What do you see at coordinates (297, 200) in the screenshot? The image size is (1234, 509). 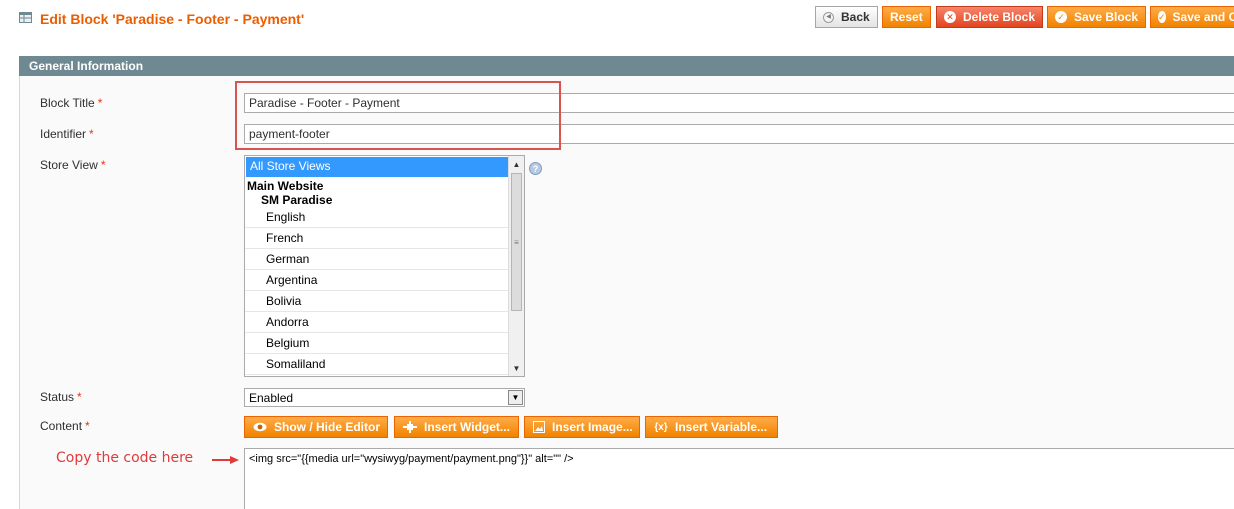 I see `store-view-subgroup: SM Paradise` at bounding box center [297, 200].